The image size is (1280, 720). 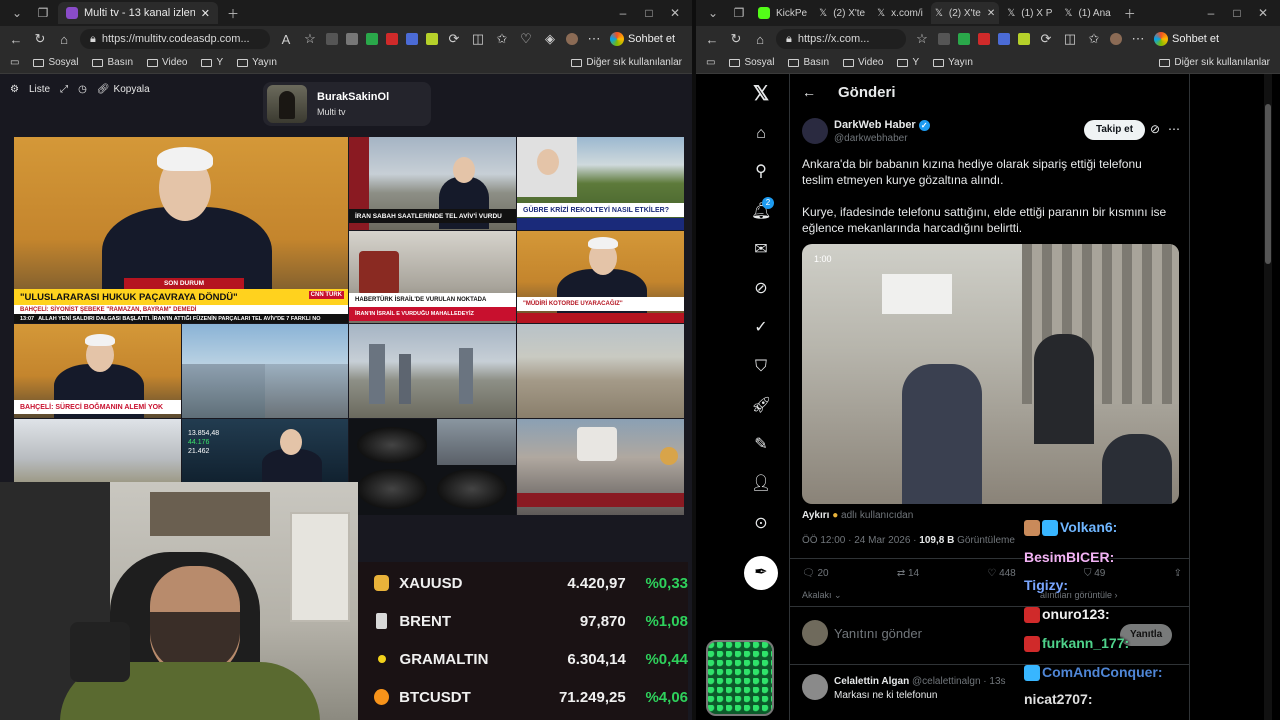 What do you see at coordinates (1268, 397) in the screenshot?
I see `scrollbar` at bounding box center [1268, 397].